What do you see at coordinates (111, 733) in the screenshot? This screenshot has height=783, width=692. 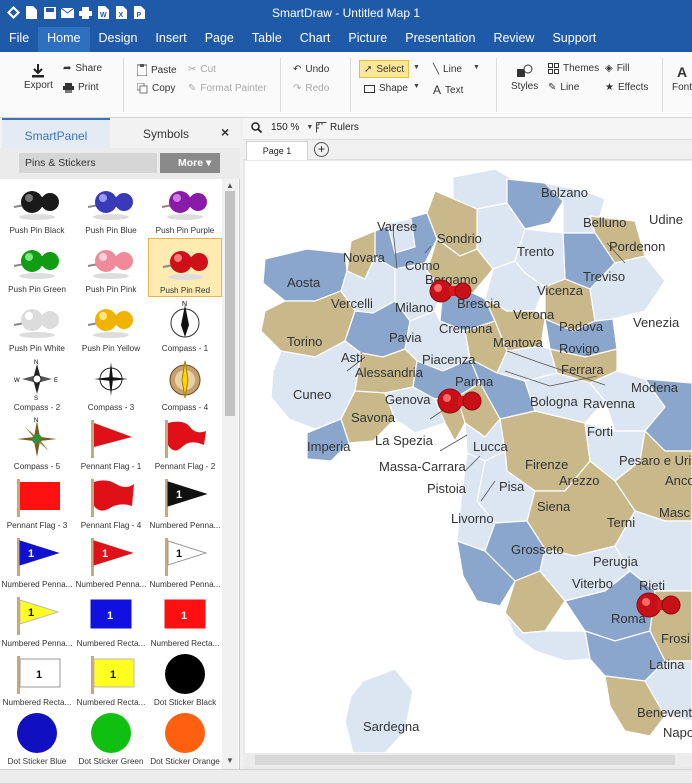 I see `dot-sticker-green-icon` at bounding box center [111, 733].